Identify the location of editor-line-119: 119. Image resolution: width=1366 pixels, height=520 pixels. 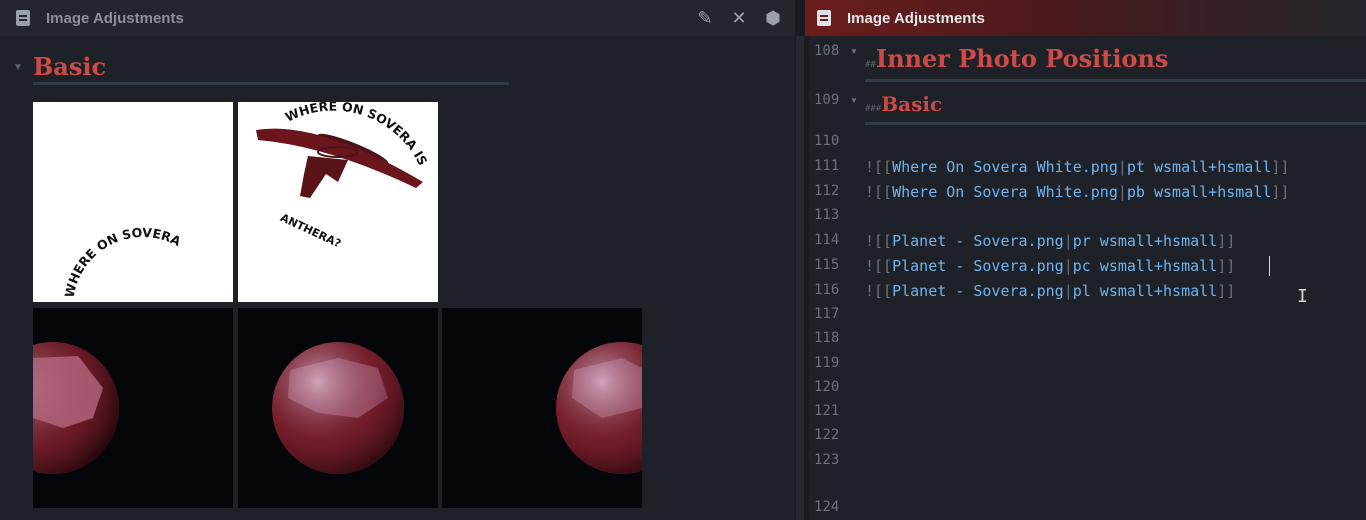
(1085, 364).